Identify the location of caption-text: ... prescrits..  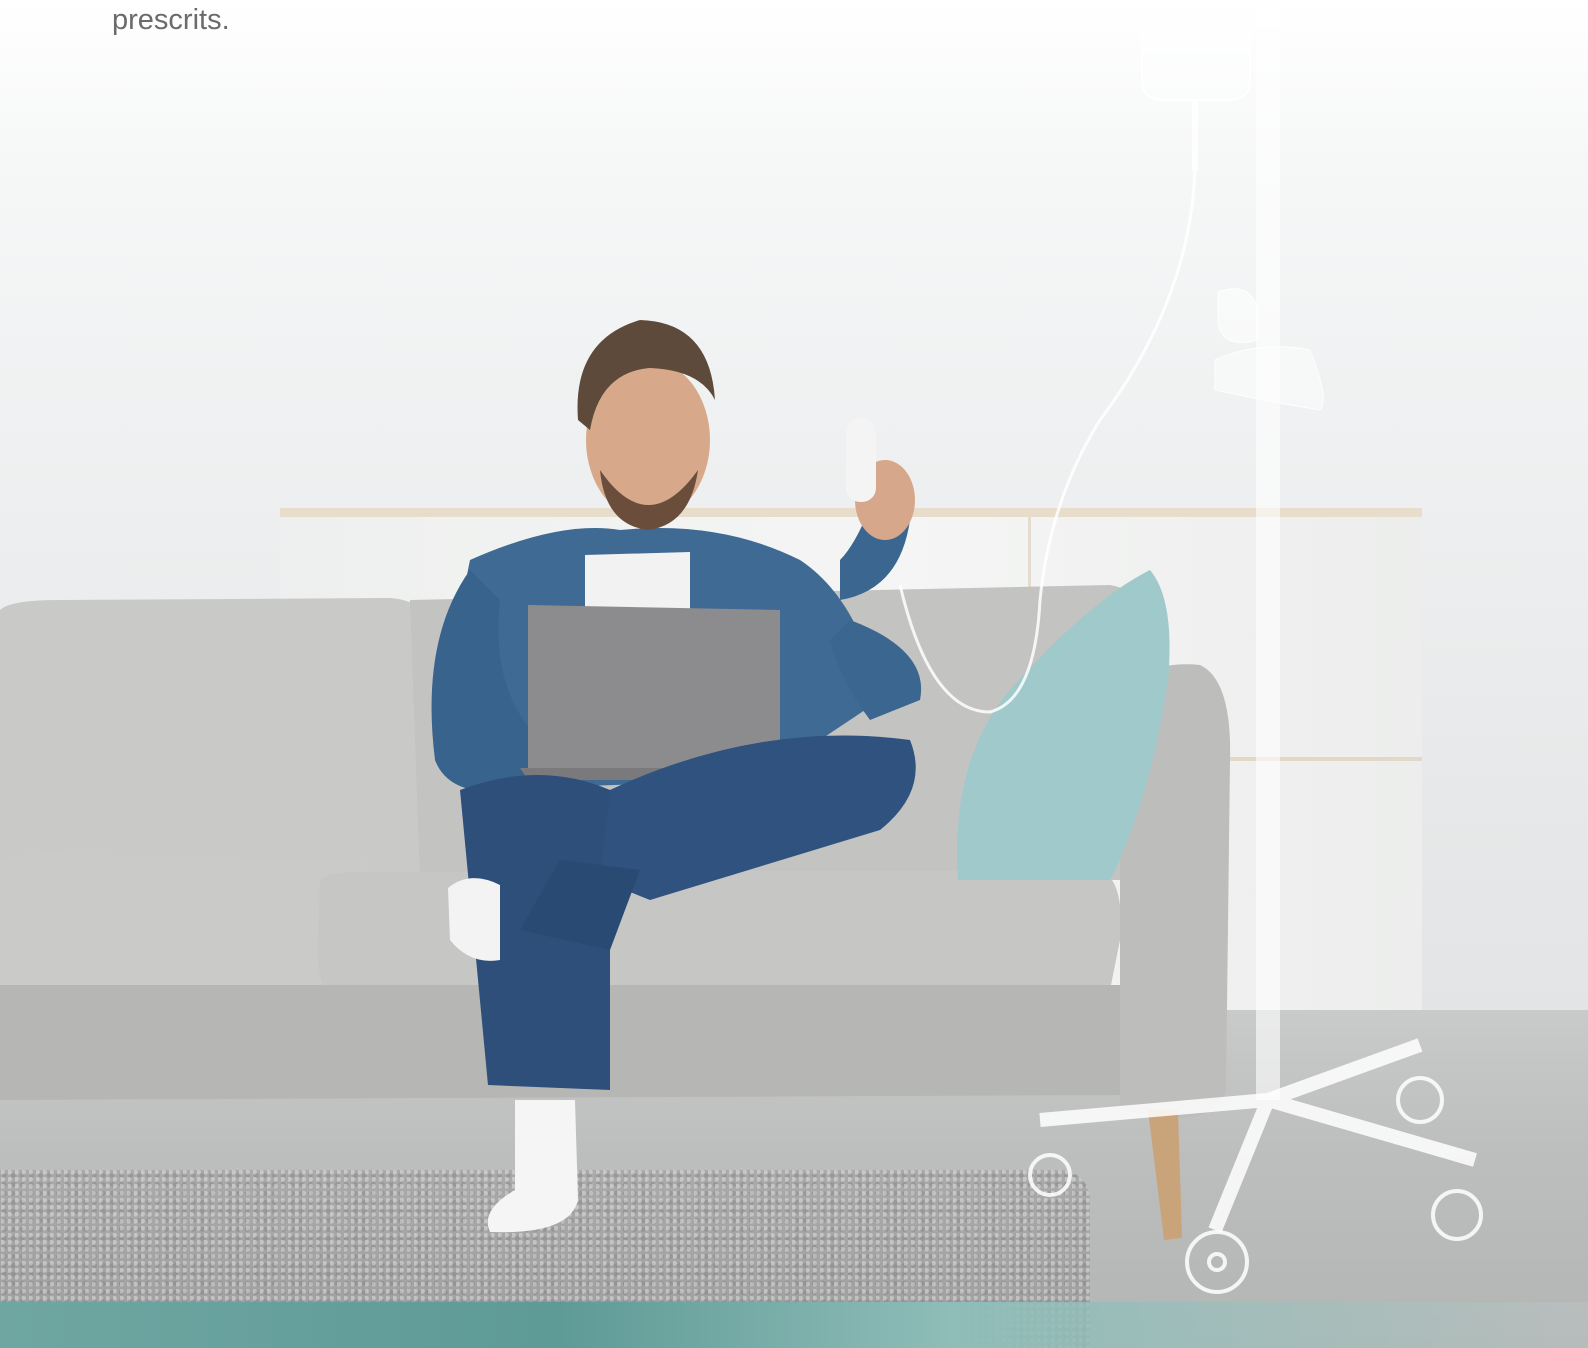
(171, 20).